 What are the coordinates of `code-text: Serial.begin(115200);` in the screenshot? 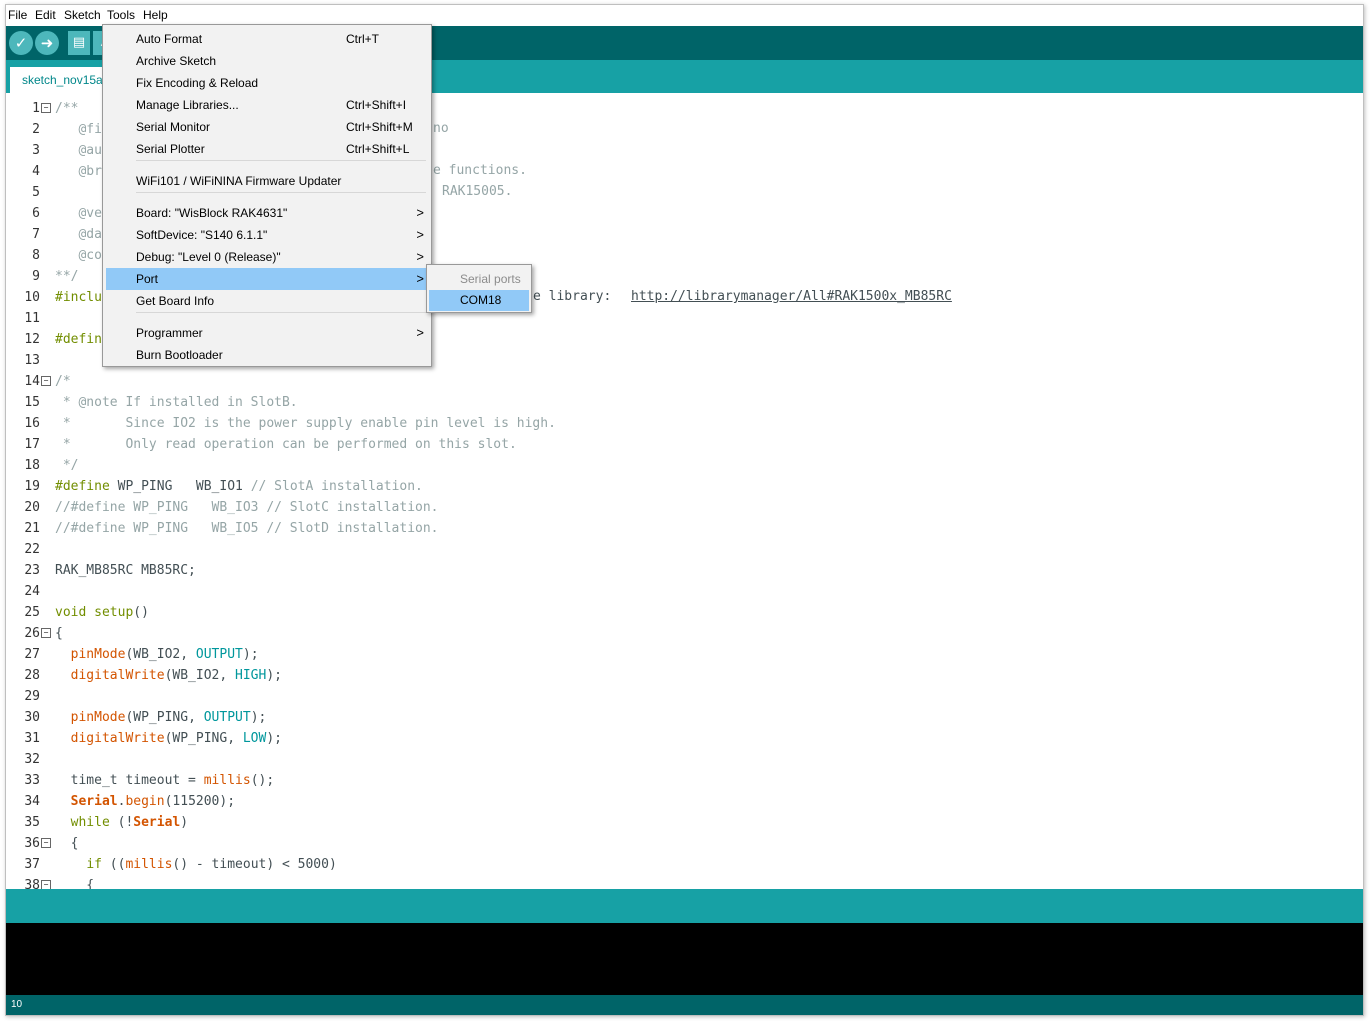 It's located at (153, 801).